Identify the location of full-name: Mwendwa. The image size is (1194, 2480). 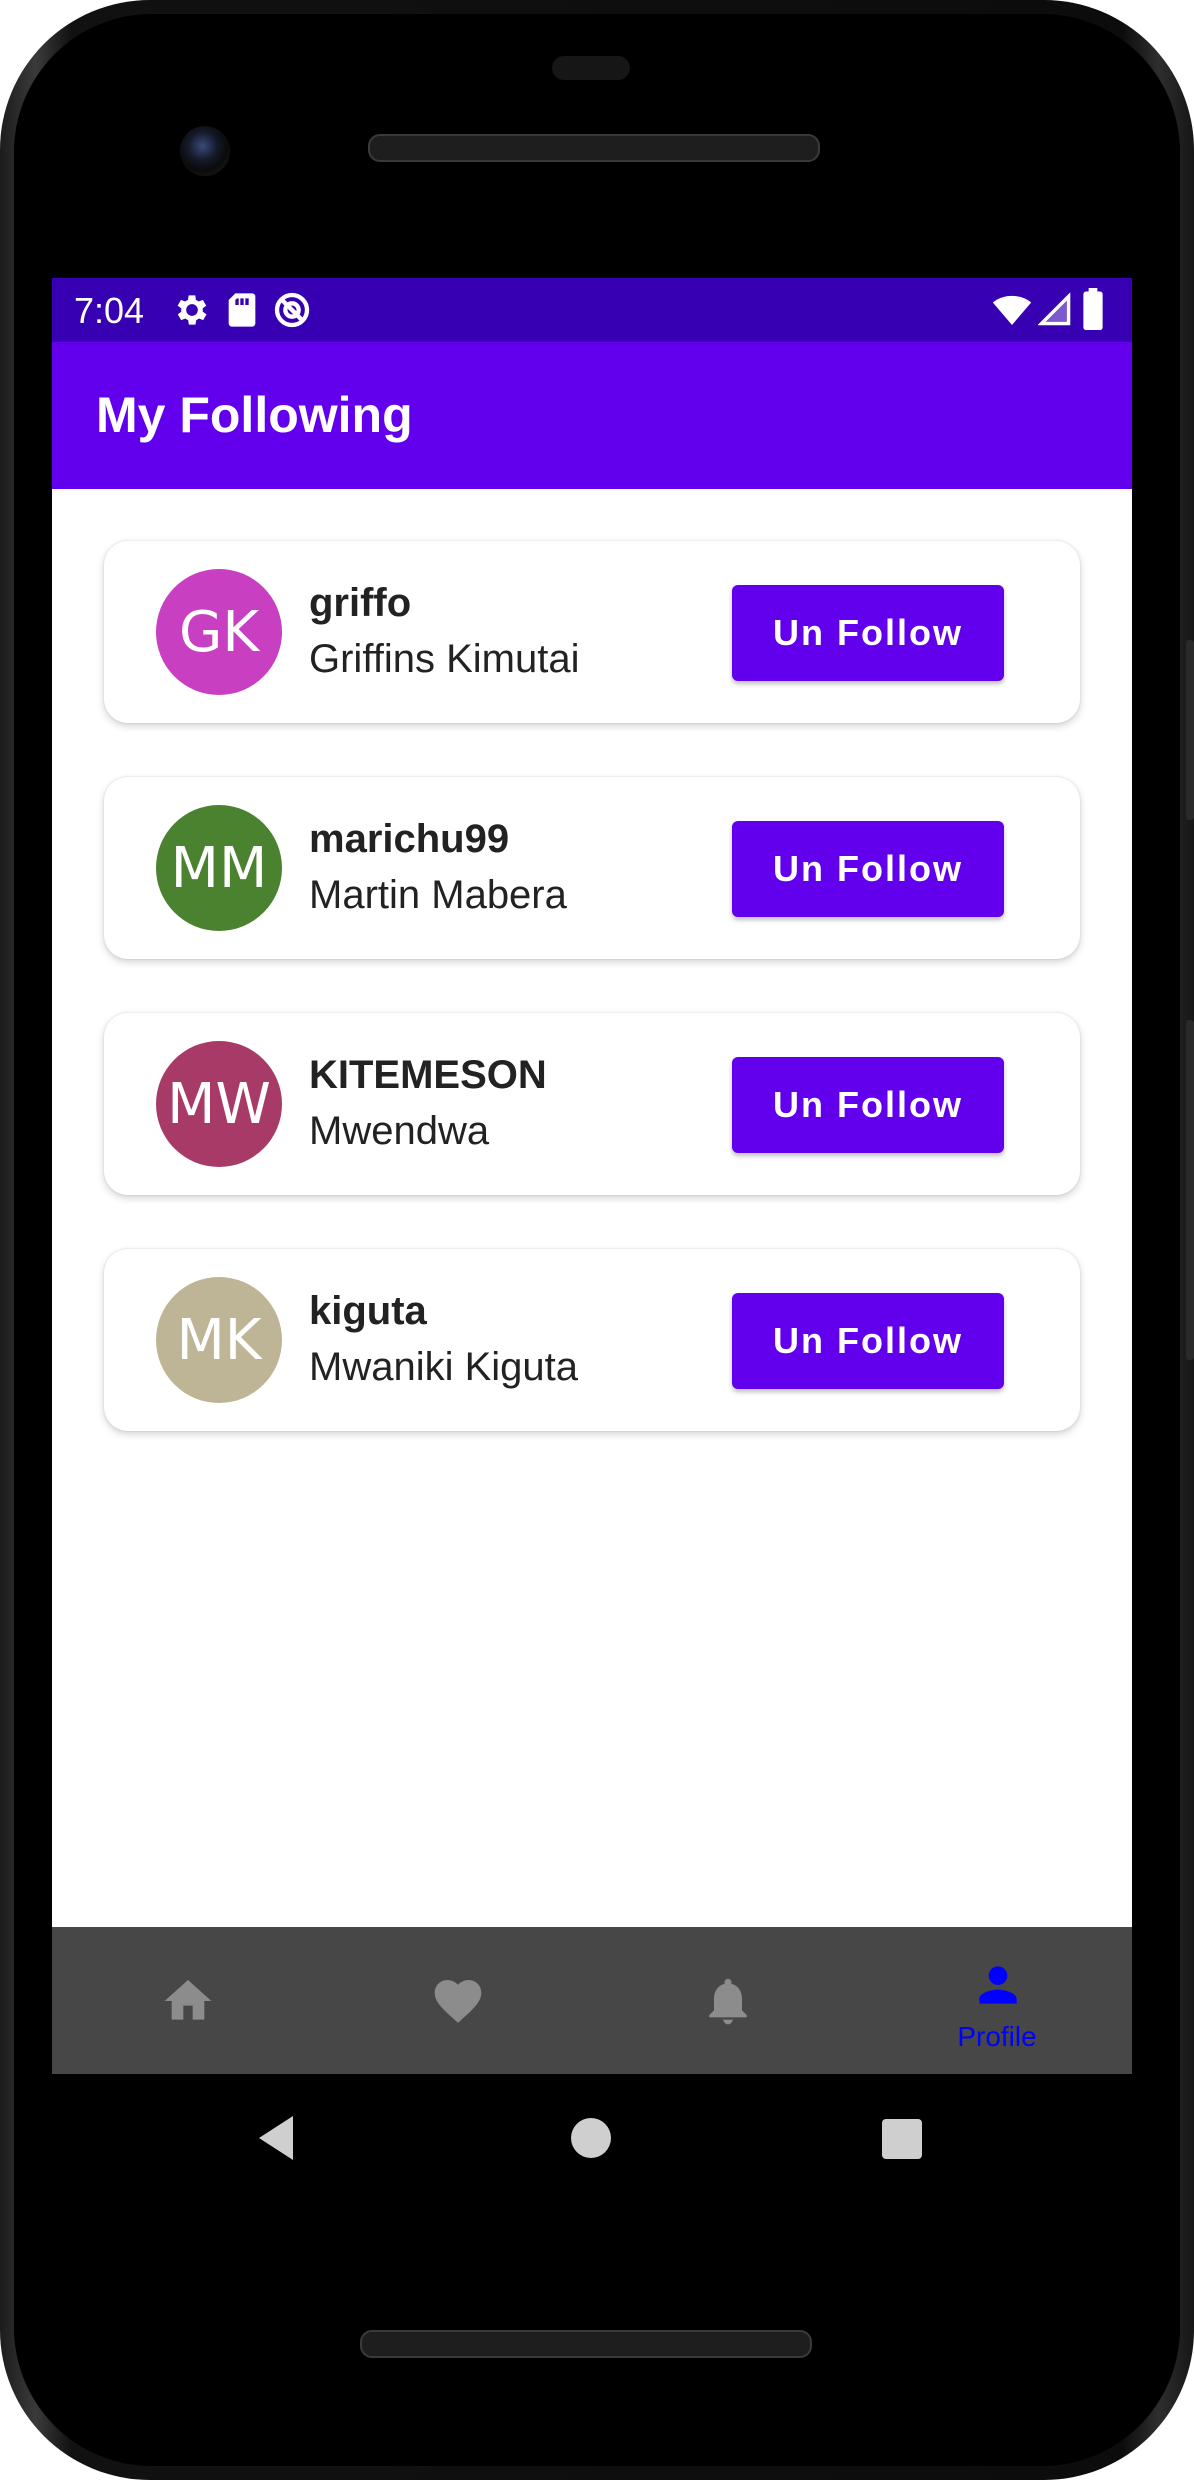
(399, 1131).